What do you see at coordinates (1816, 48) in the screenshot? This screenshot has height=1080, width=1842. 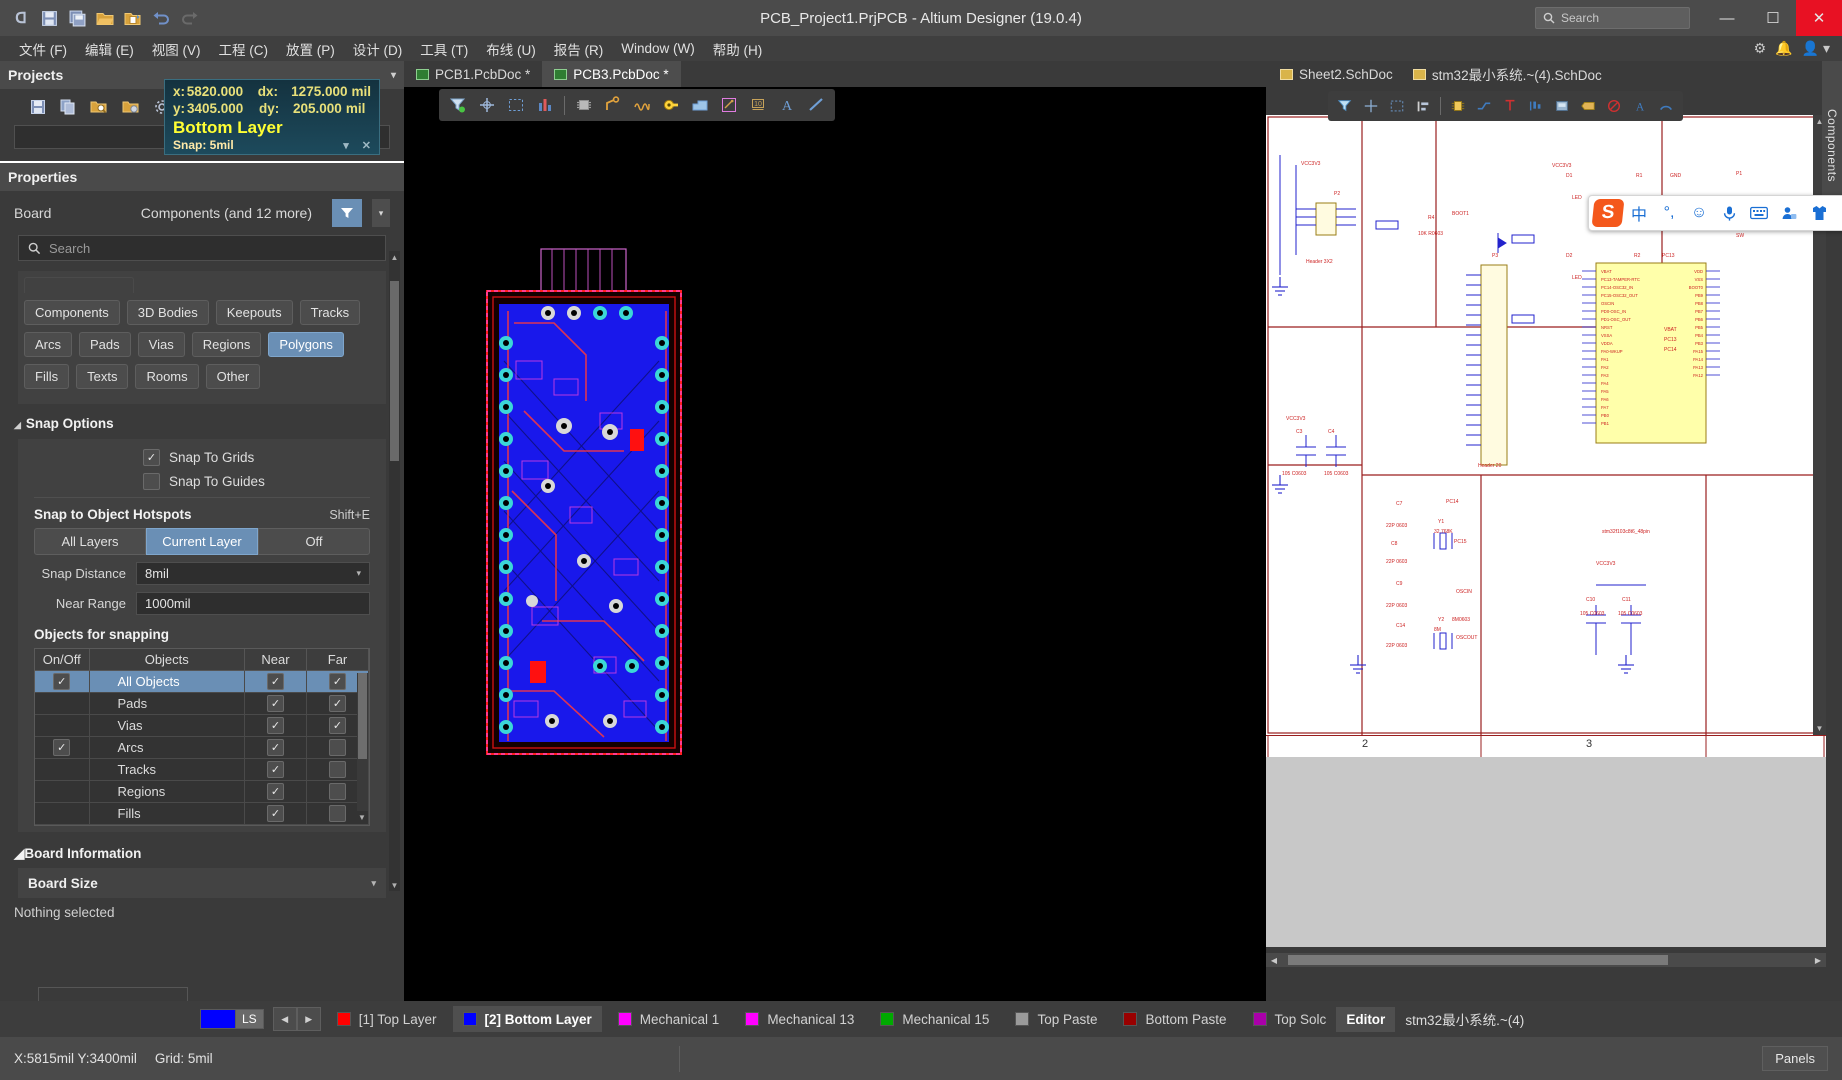 I see `user-account-icon: 👤 ▾` at bounding box center [1816, 48].